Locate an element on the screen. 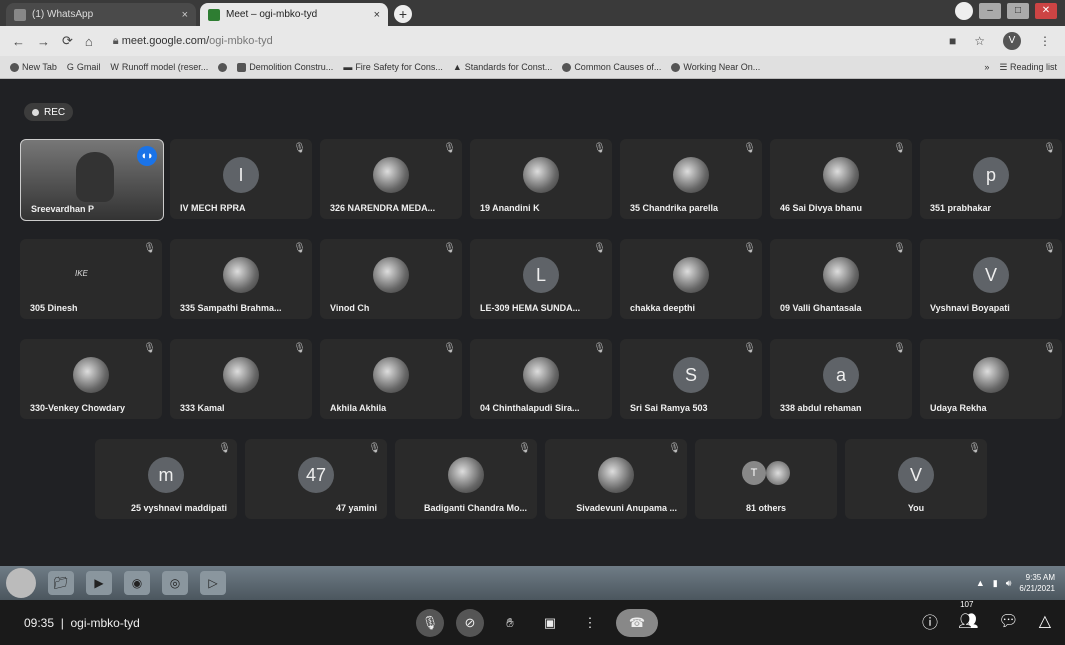 The height and width of the screenshot is (645, 1065). reading-list: ☰ Reading list is located at coordinates (1028, 67).